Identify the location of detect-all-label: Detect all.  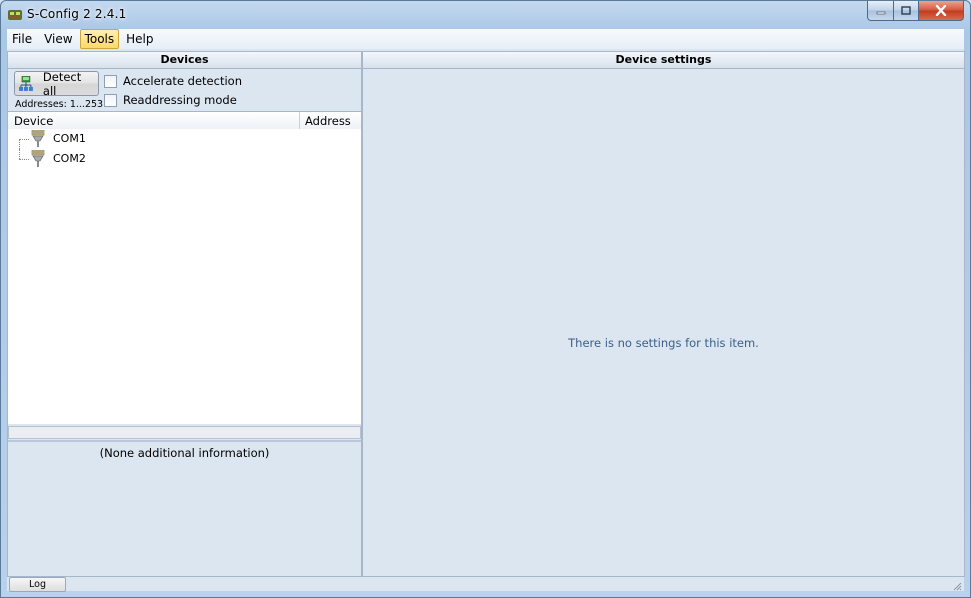
(62, 83).